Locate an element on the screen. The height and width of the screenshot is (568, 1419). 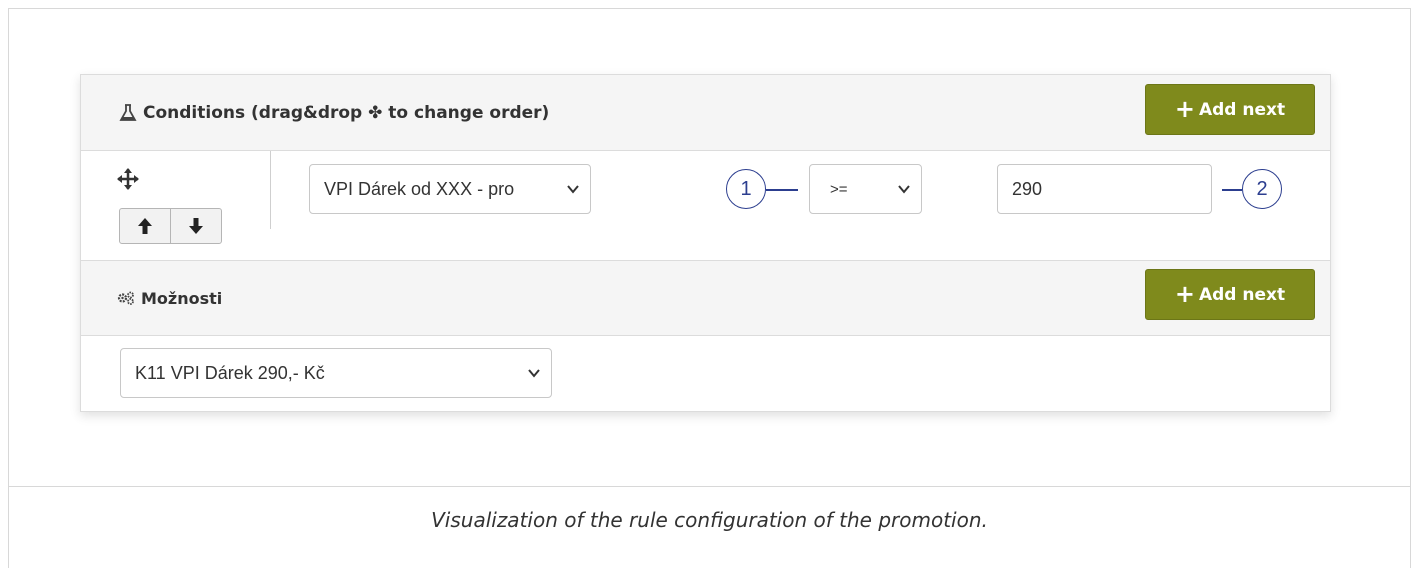
callout-marker-1: 1 is located at coordinates (746, 189).